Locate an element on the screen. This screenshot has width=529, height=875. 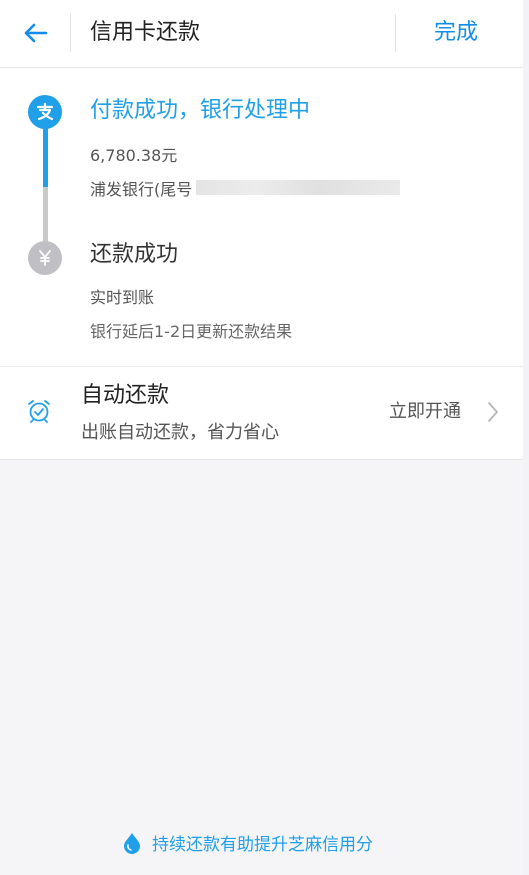
back-button is located at coordinates (35, 33).